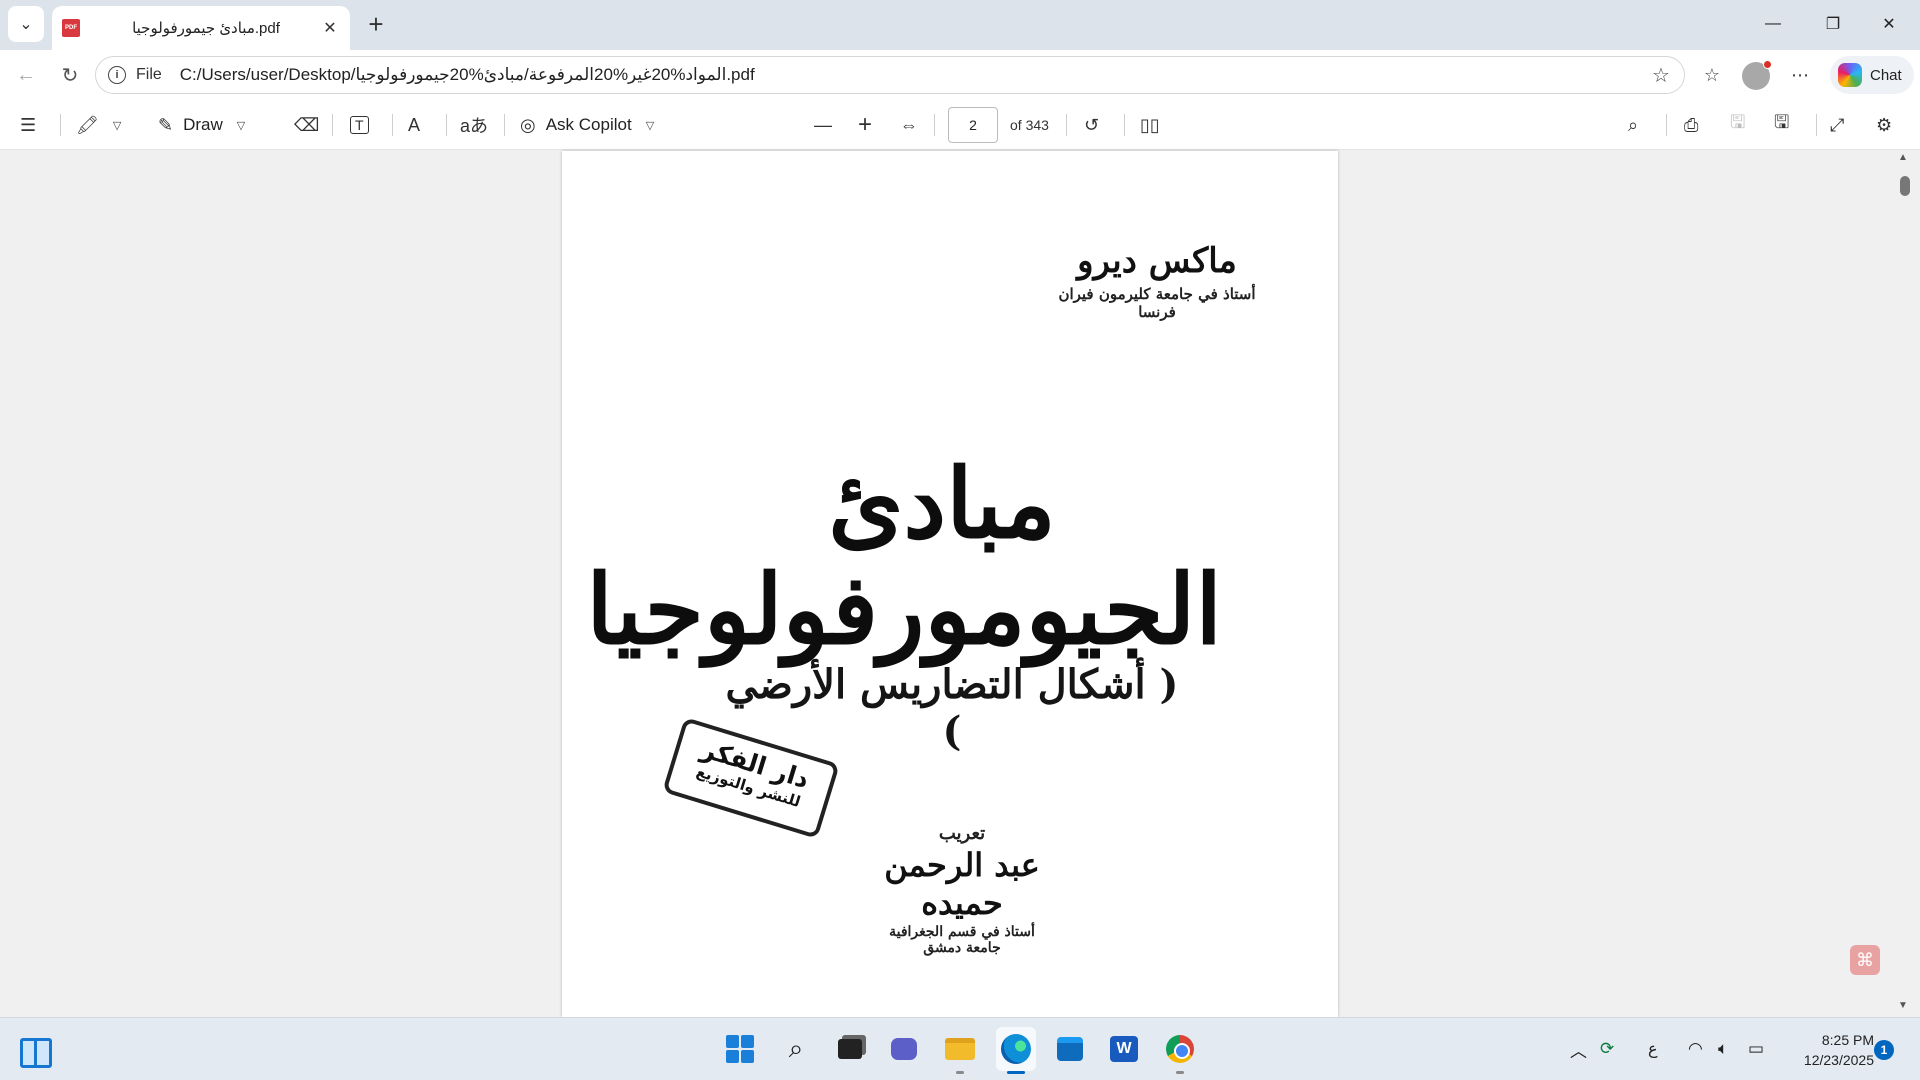 Image resolution: width=1920 pixels, height=1080 pixels. Describe the element at coordinates (1838, 1060) in the screenshot. I see `clock-date: 12/23/2025` at that location.